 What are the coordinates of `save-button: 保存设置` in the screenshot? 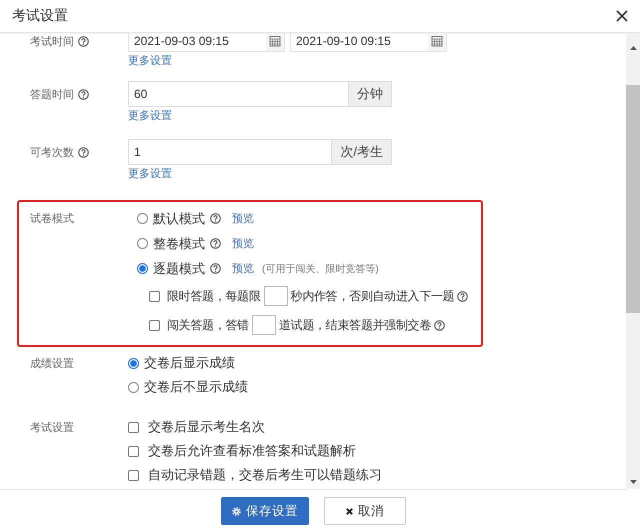 It's located at (264, 511).